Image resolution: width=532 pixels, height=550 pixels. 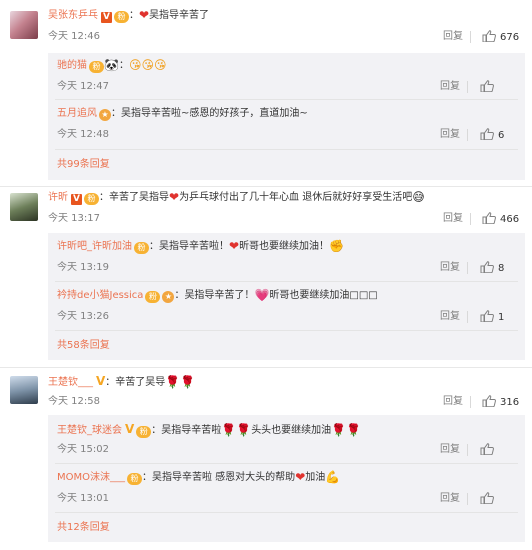 What do you see at coordinates (83, 346) in the screenshot?
I see `more-replies-link: 共58条回复` at bounding box center [83, 346].